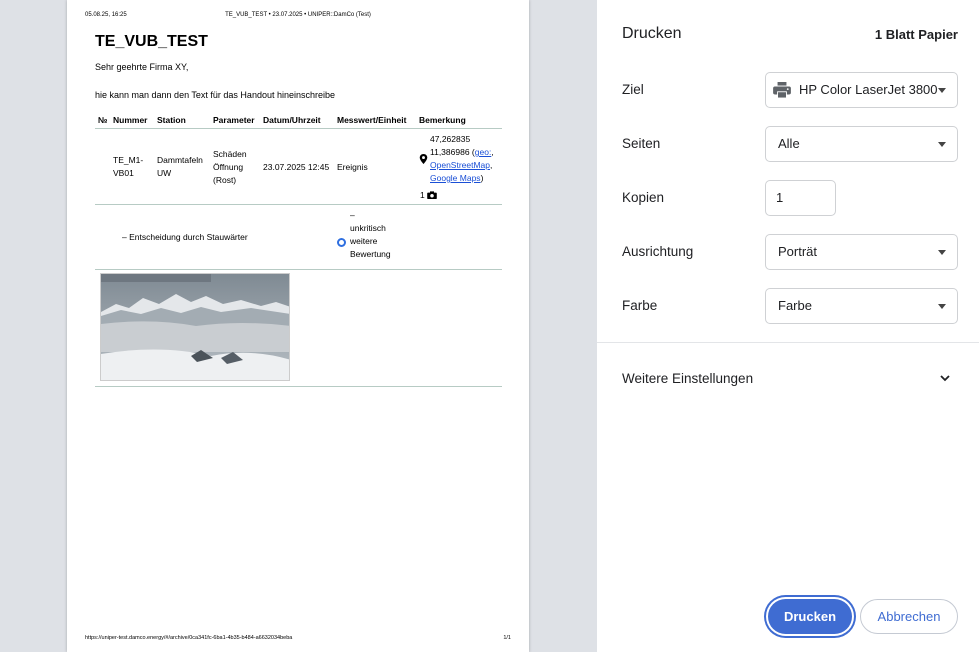  I want to click on orientation-label: Ausrichtung, so click(658, 251).